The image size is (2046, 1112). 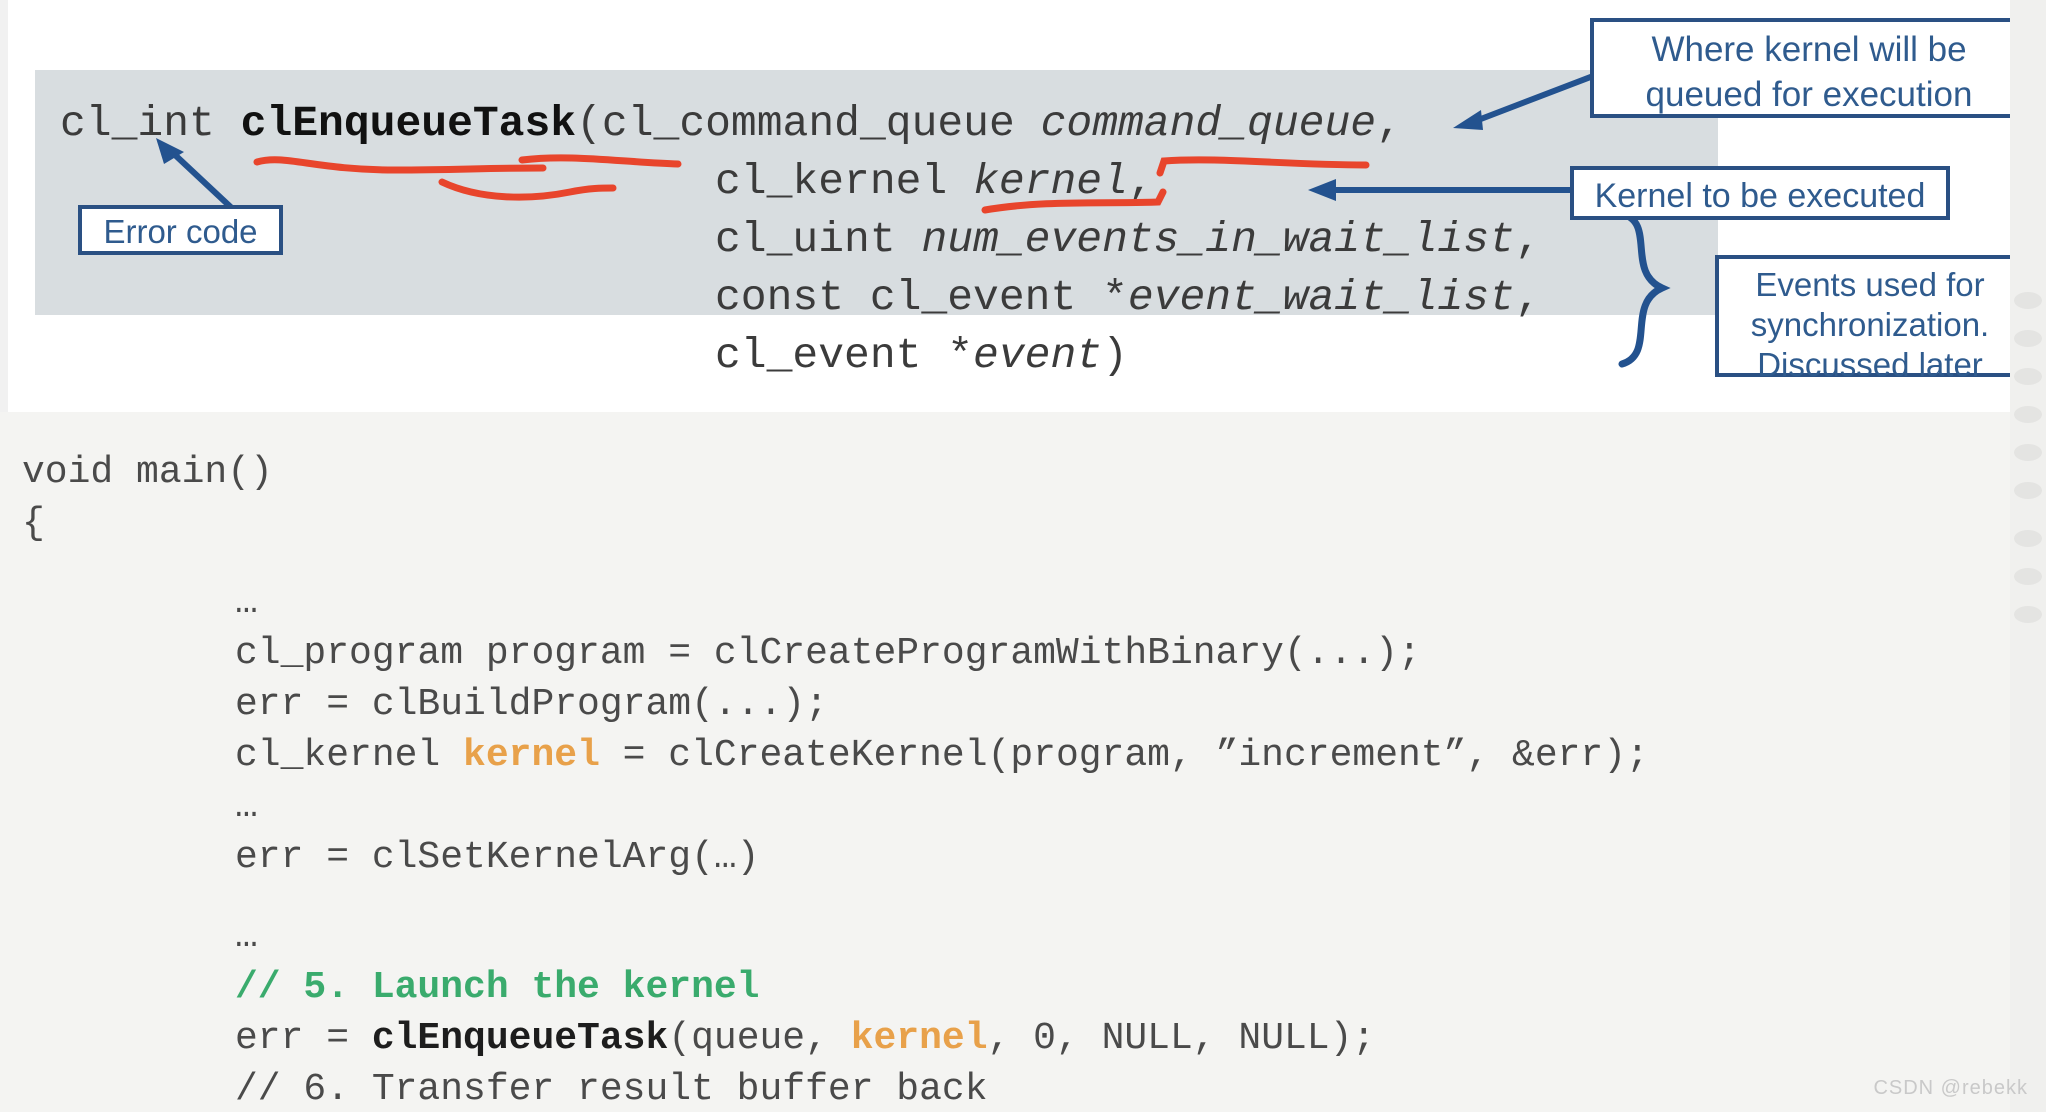 I want to click on code-line: {, so click(x=835, y=523).